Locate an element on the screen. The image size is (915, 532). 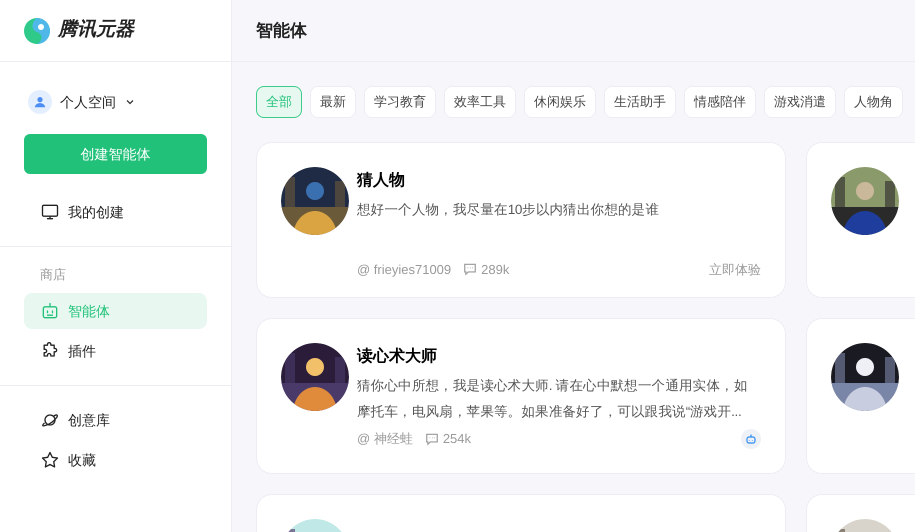
user-avatar-icon is located at coordinates (40, 102).